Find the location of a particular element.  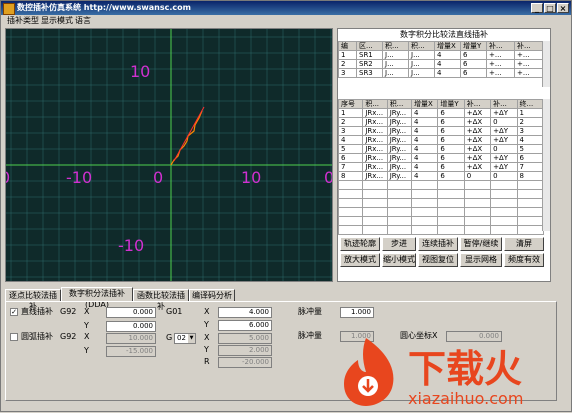

pulse1-field: 1.000 is located at coordinates (357, 312).